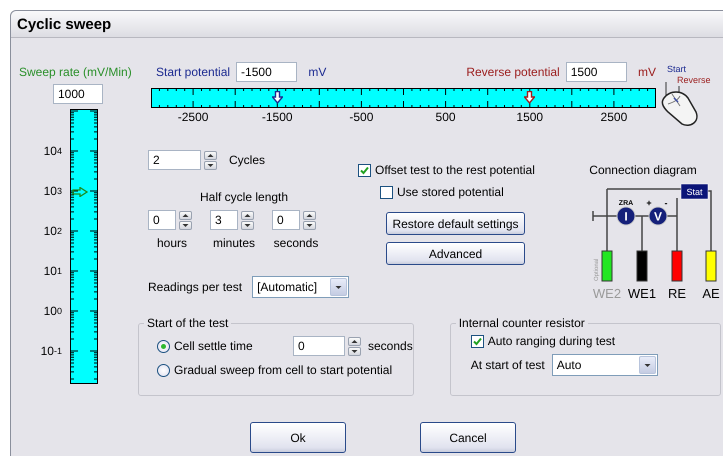  Describe the element at coordinates (677, 293) in the screenshot. I see `electrode-label: RE` at that location.